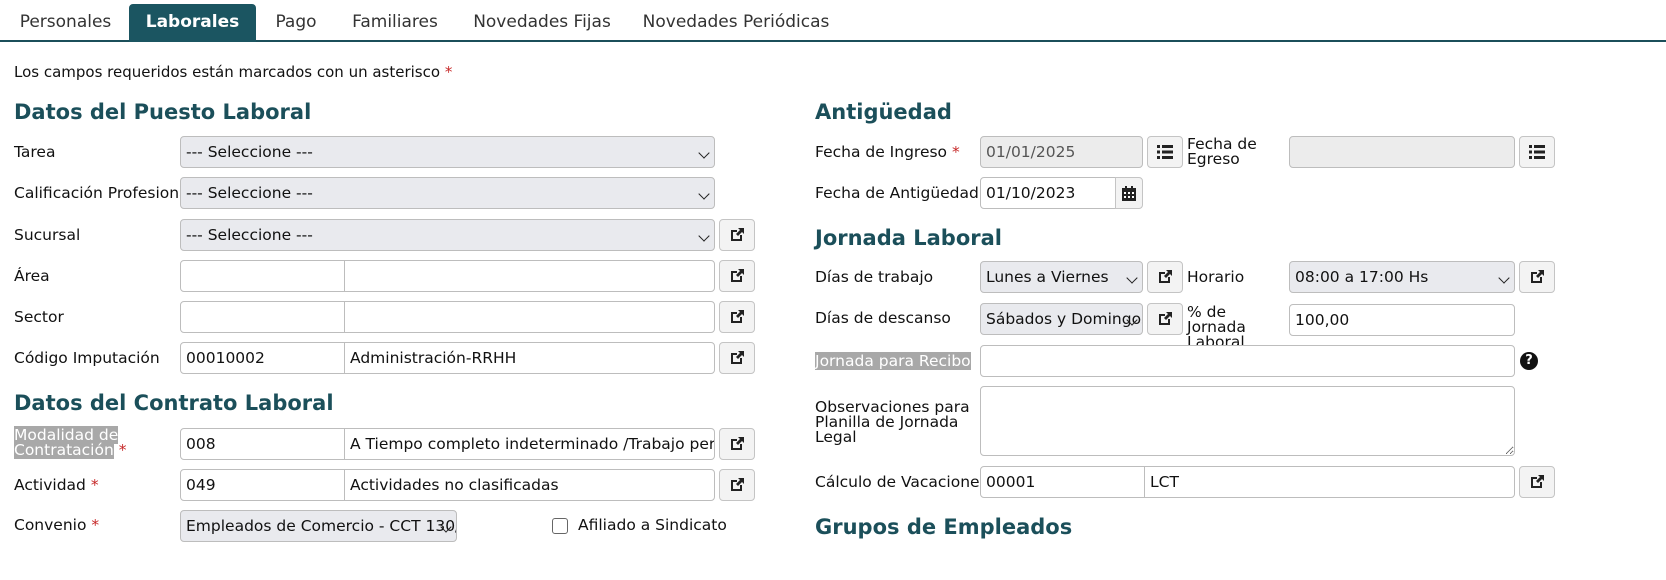 The width and height of the screenshot is (1666, 580). I want to click on section-antiguedad-title: Antigüedad, so click(883, 112).